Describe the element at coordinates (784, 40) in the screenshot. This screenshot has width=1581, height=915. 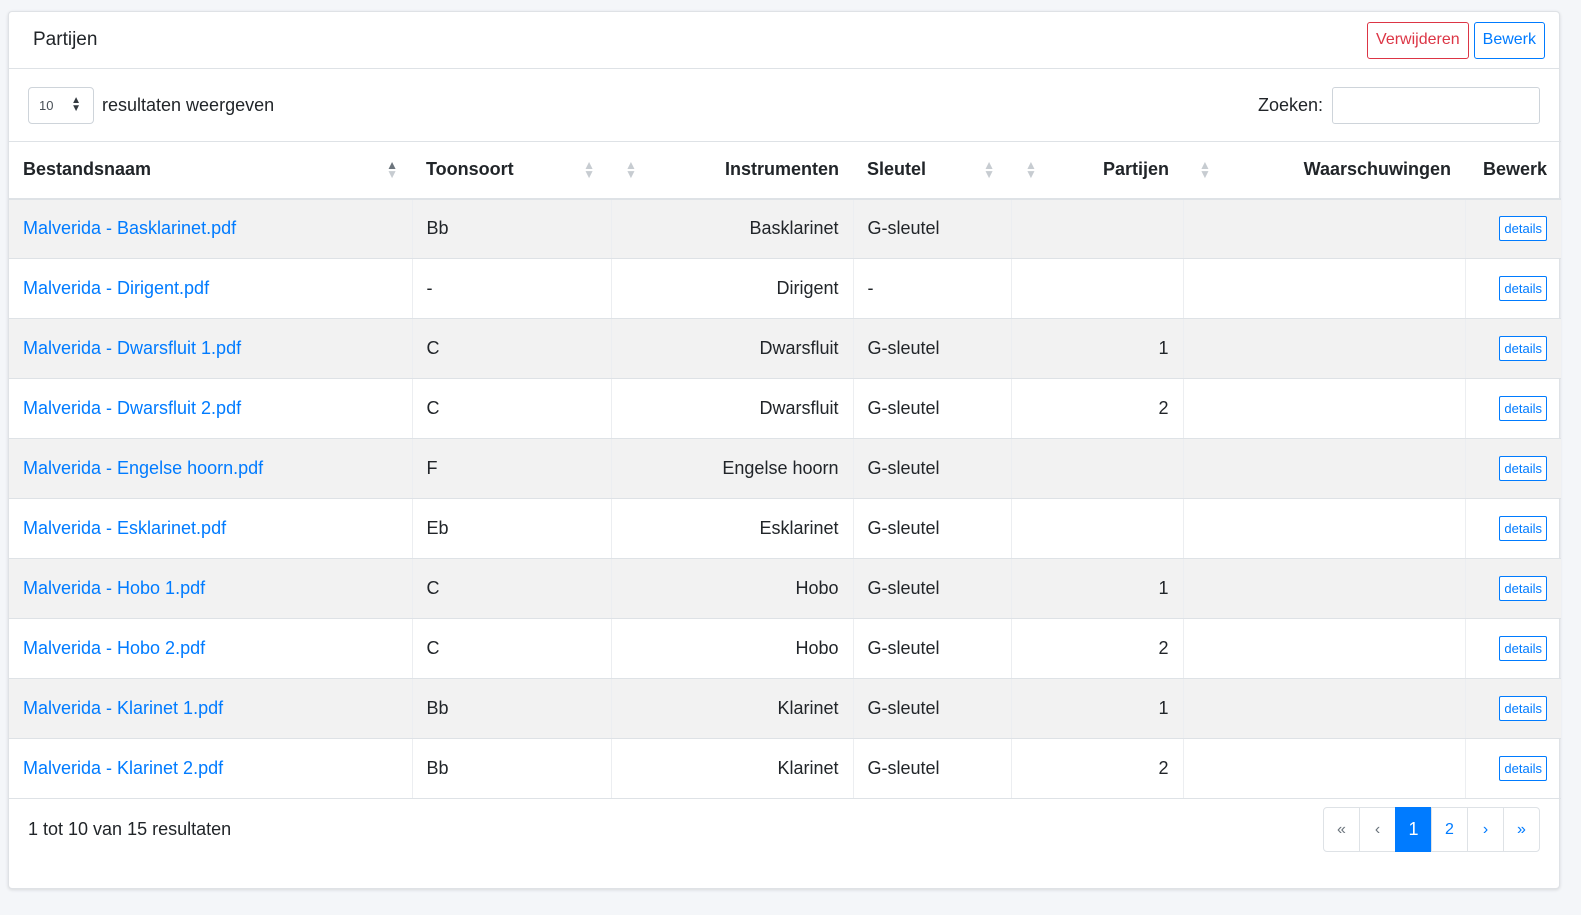
I see `card-header: Partijen Verwijderen Bewerk` at that location.